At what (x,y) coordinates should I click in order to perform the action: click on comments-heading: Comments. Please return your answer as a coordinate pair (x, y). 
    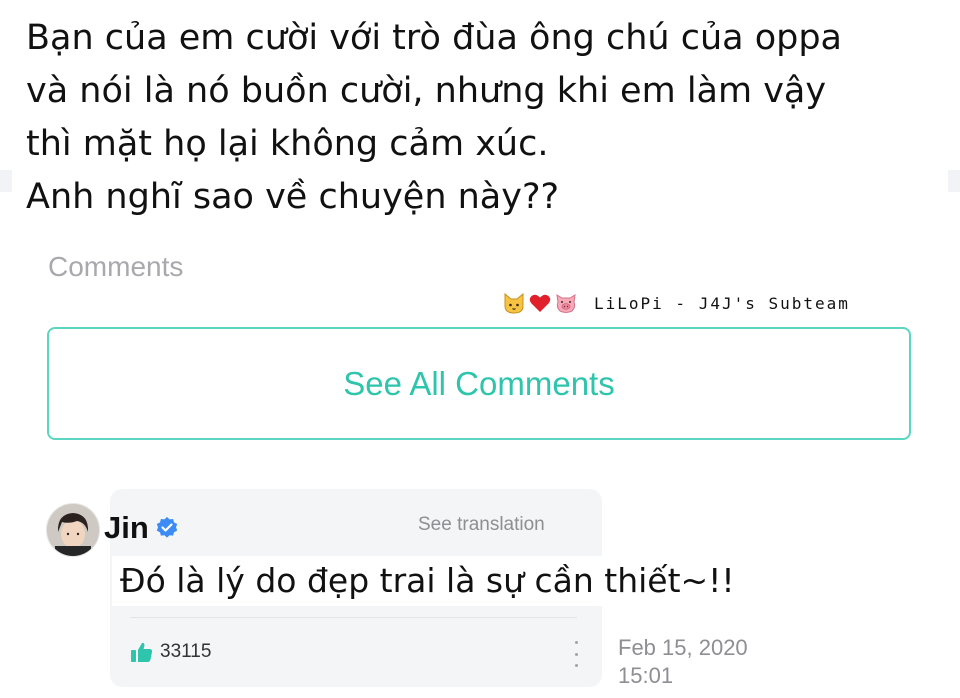
    Looking at the image, I should click on (116, 266).